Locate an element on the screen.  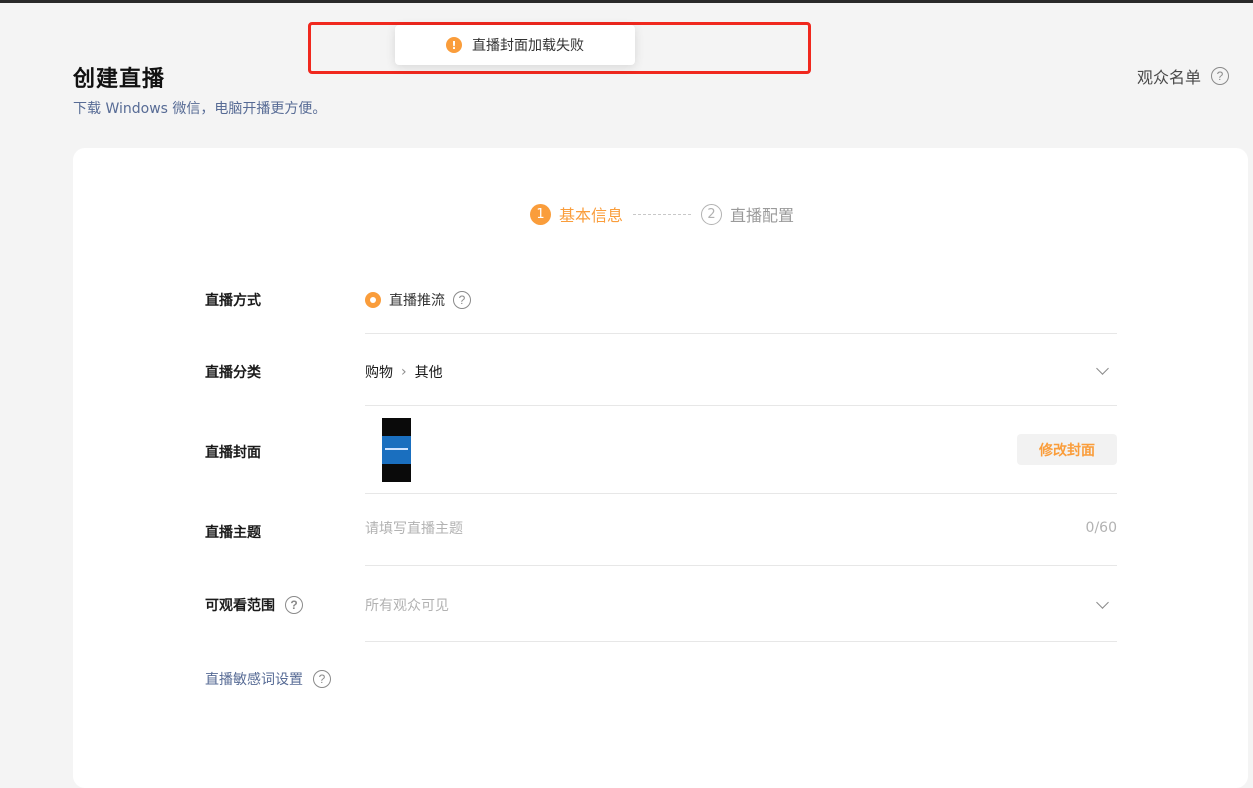
step-indicator: 1 基本信息 2 直播配置 is located at coordinates (662, 214).